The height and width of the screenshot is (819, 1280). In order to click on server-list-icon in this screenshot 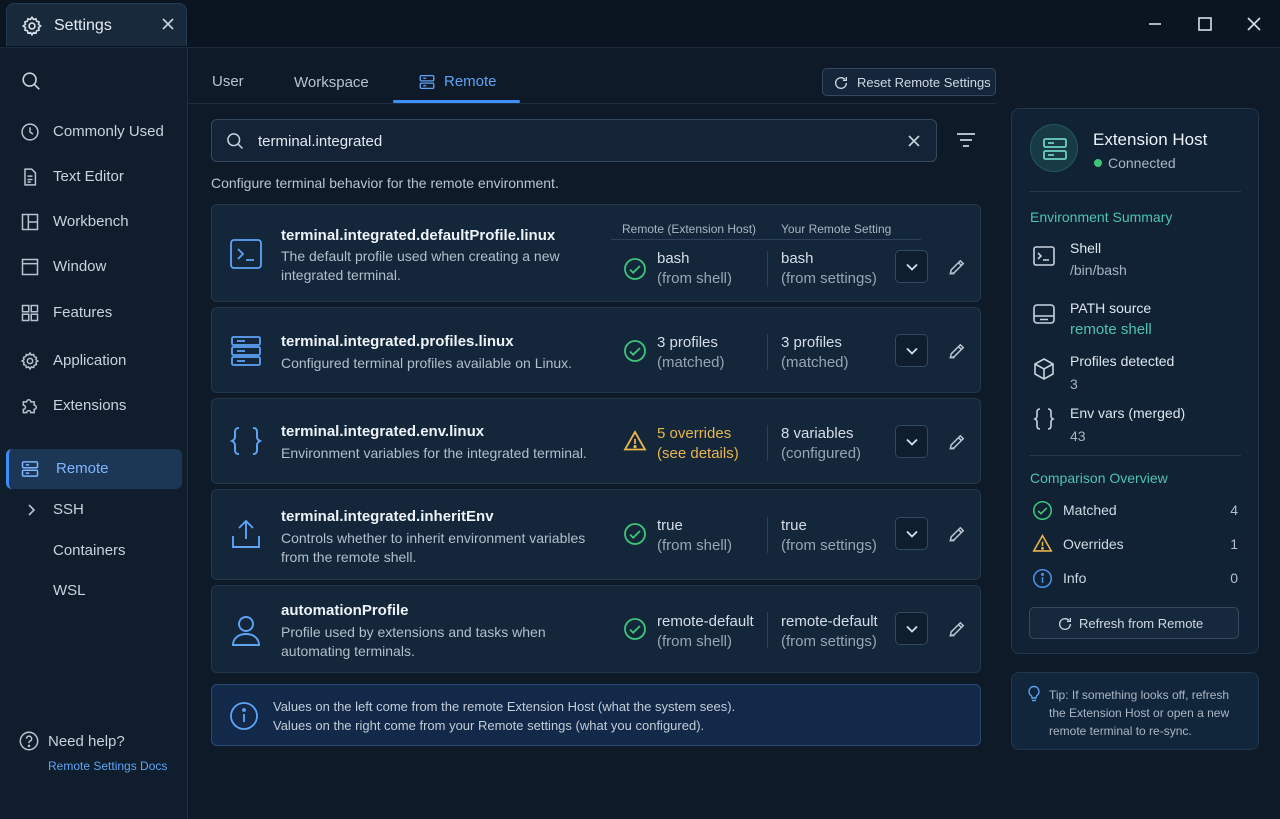, I will do `click(246, 351)`.